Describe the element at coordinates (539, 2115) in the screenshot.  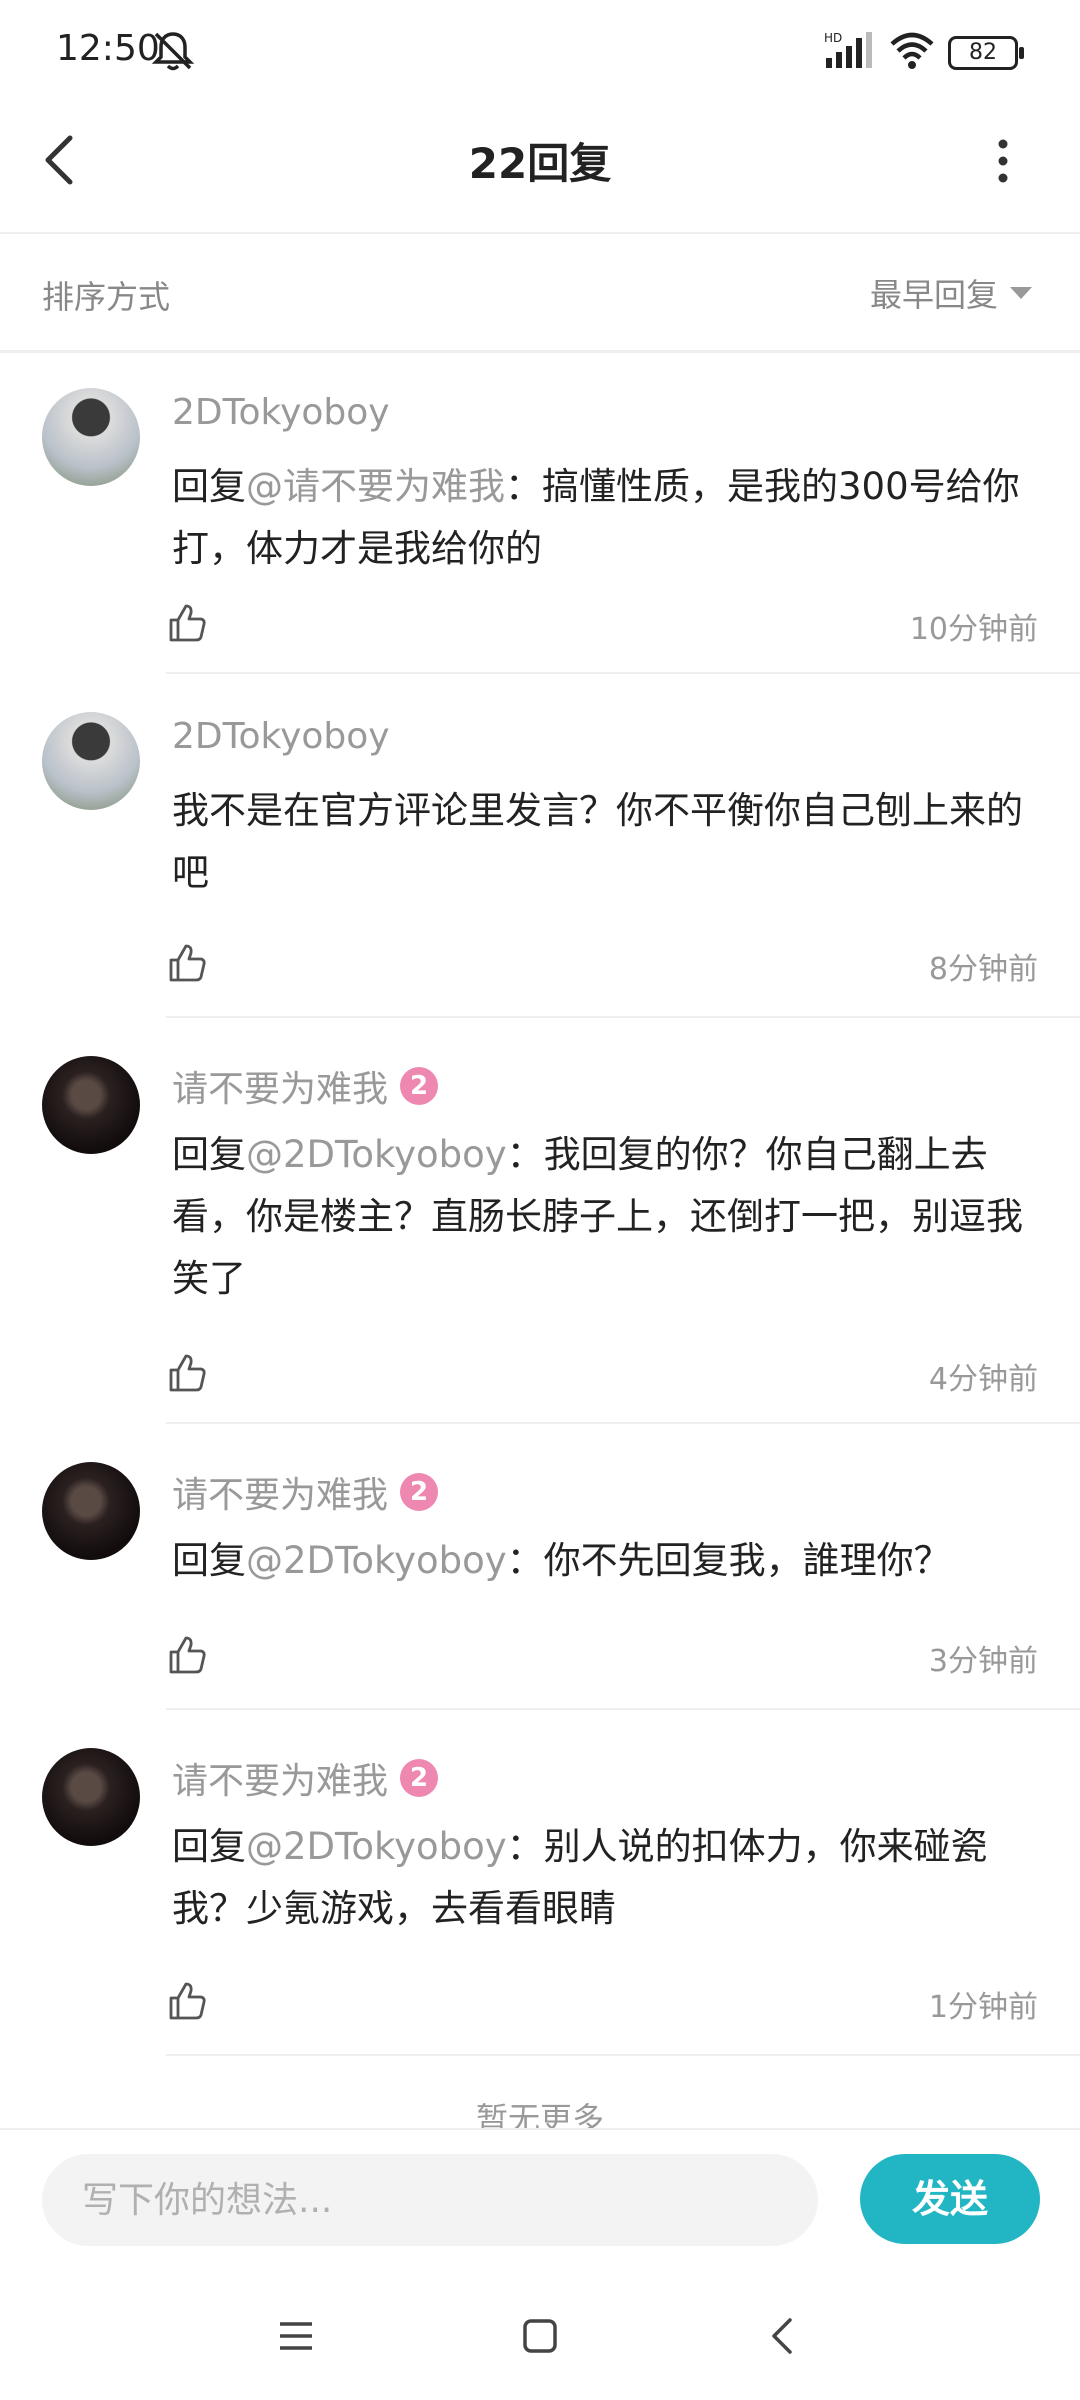
I see `no-more-label: 暂无更多` at that location.